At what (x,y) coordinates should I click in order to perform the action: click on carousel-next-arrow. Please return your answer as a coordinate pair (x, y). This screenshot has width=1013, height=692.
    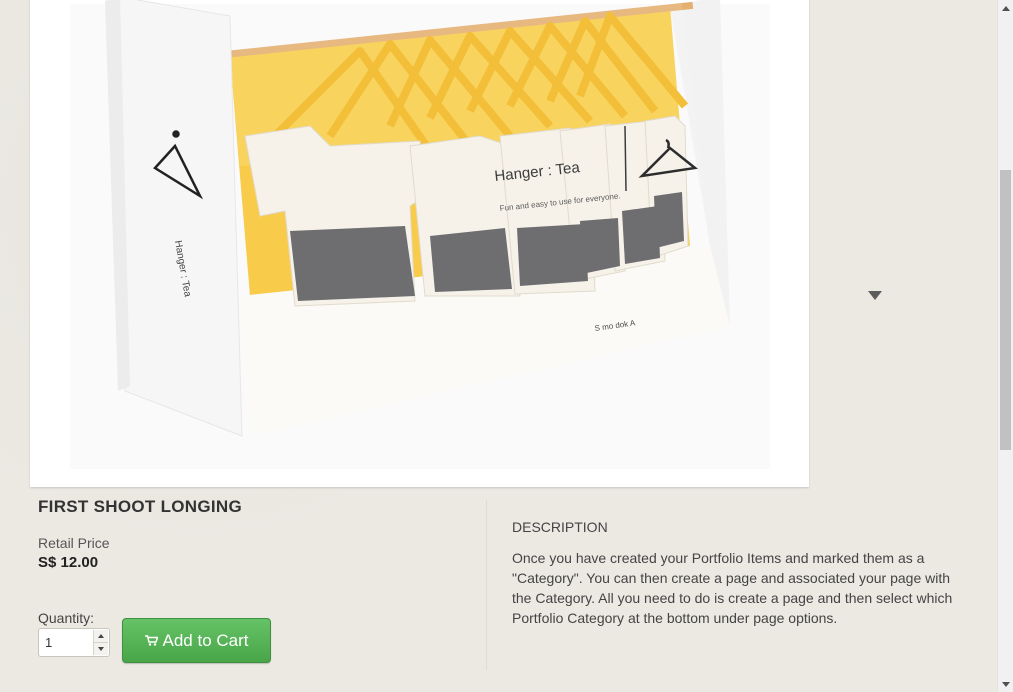
    Looking at the image, I should click on (875, 295).